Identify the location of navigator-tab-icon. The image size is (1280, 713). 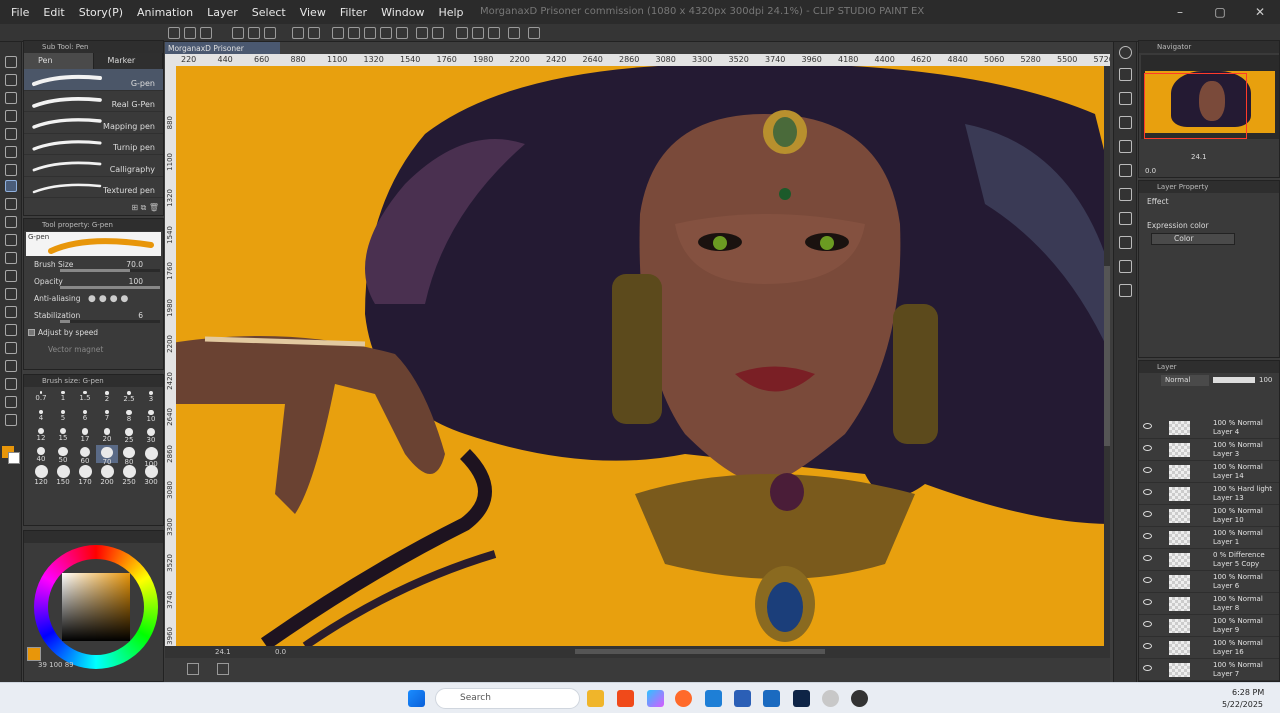
(1125, 74).